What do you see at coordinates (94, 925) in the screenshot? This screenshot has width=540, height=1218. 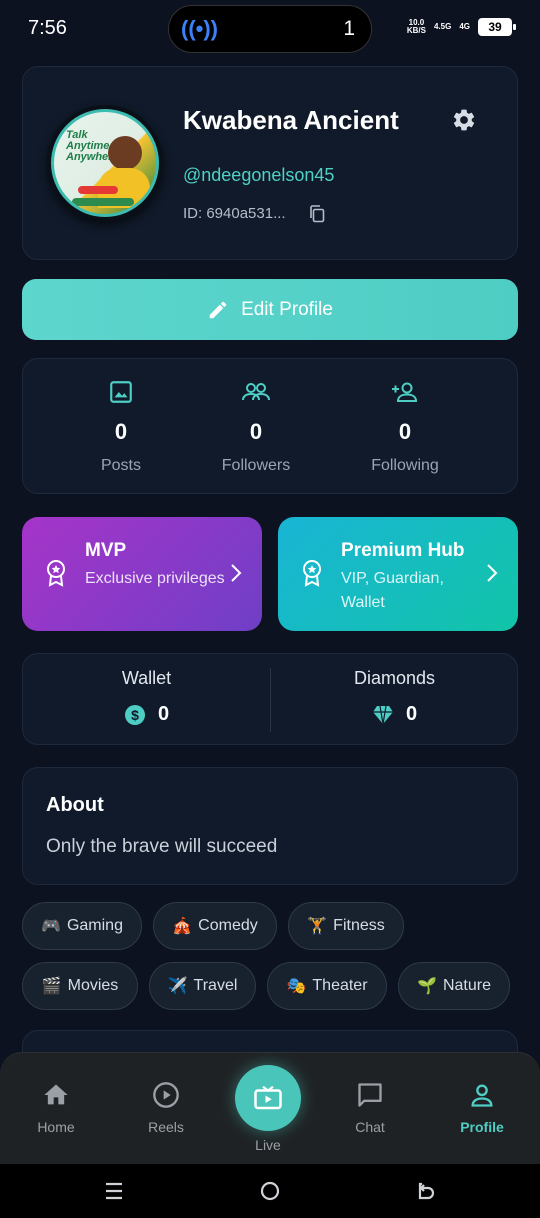 I see `chip-label: Gaming` at bounding box center [94, 925].